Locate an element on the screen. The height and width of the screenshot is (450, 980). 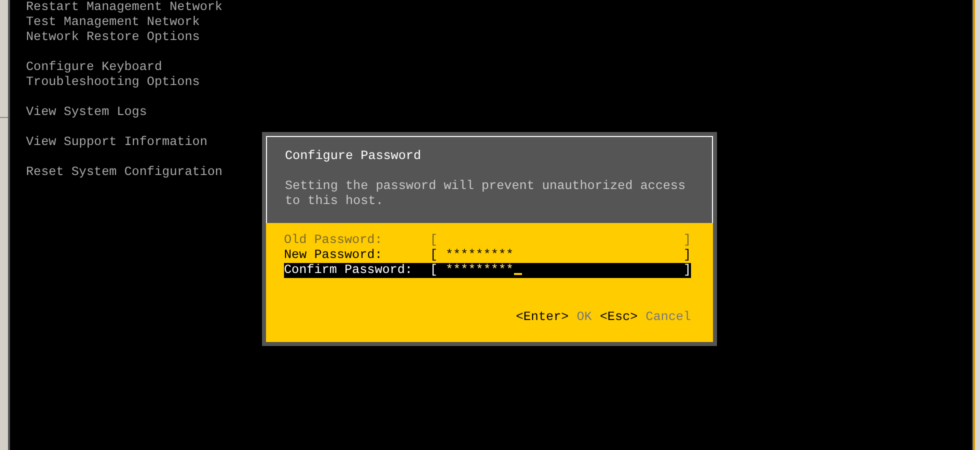
dialog-title: Configure Password is located at coordinates (353, 156).